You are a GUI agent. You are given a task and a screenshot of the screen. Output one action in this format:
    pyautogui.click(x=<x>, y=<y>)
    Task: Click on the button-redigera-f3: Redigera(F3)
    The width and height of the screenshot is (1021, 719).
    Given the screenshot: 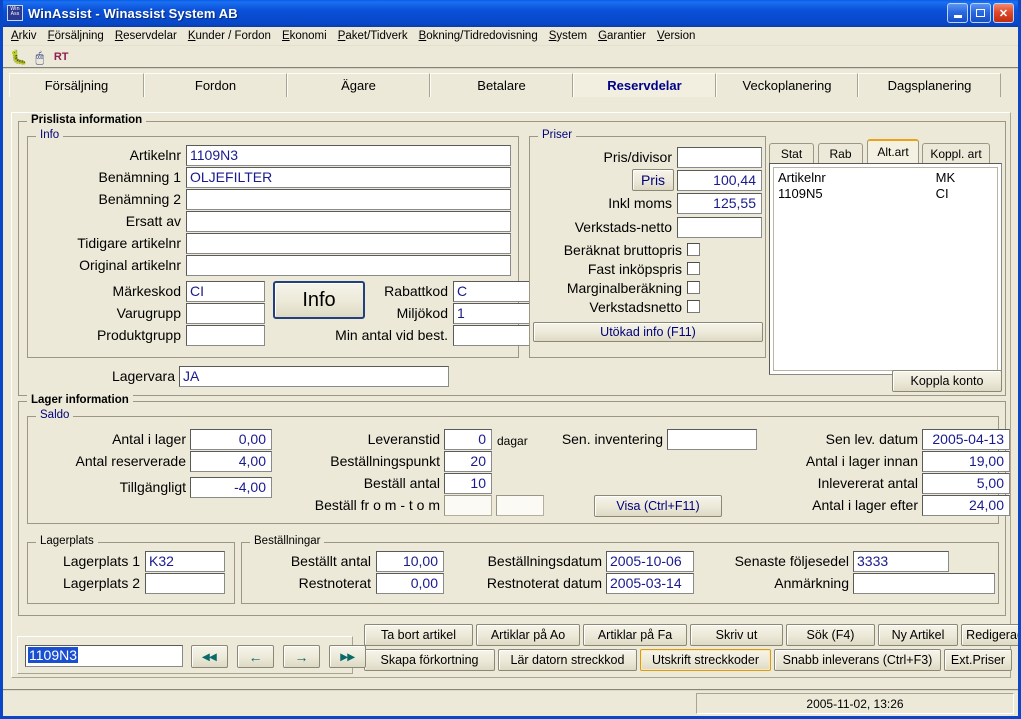 What is the action you would take?
    pyautogui.click(x=989, y=635)
    